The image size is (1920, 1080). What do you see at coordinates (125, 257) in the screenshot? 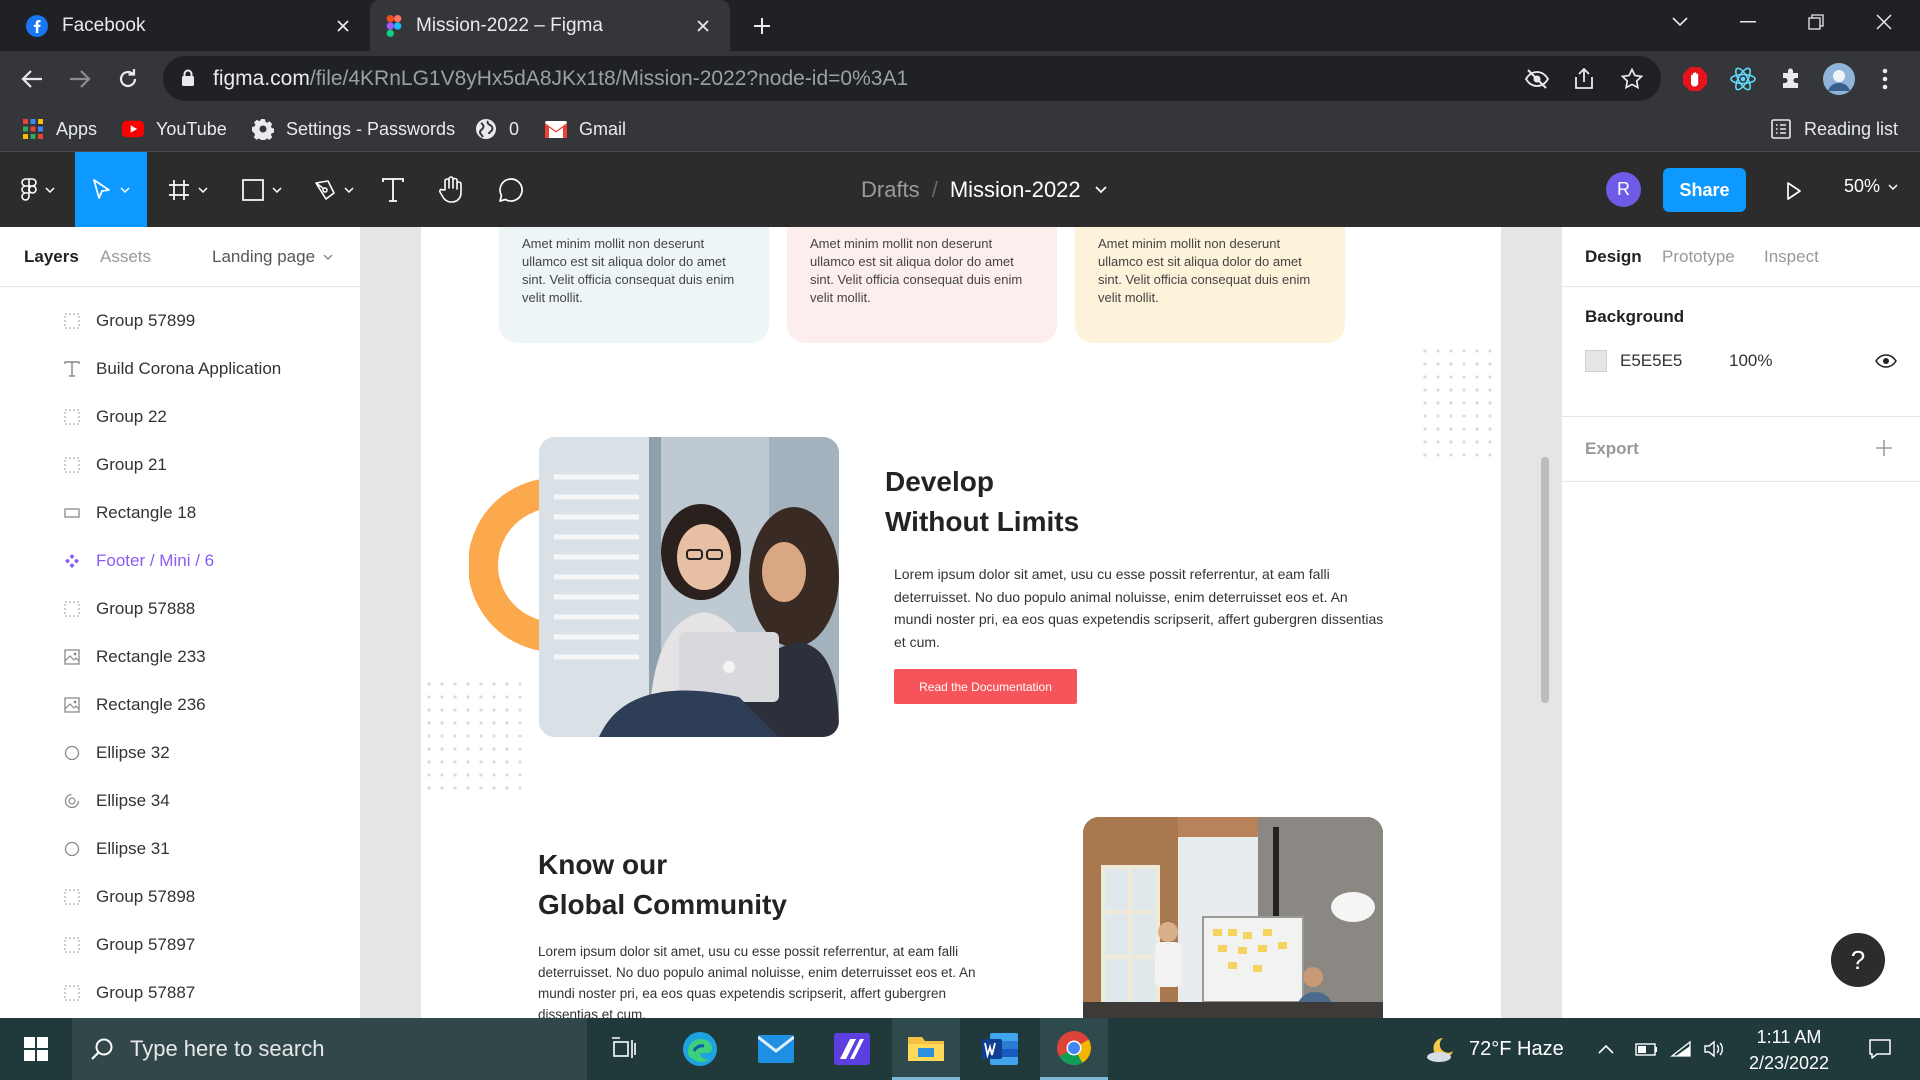
I see `tab-assets: Assets` at bounding box center [125, 257].